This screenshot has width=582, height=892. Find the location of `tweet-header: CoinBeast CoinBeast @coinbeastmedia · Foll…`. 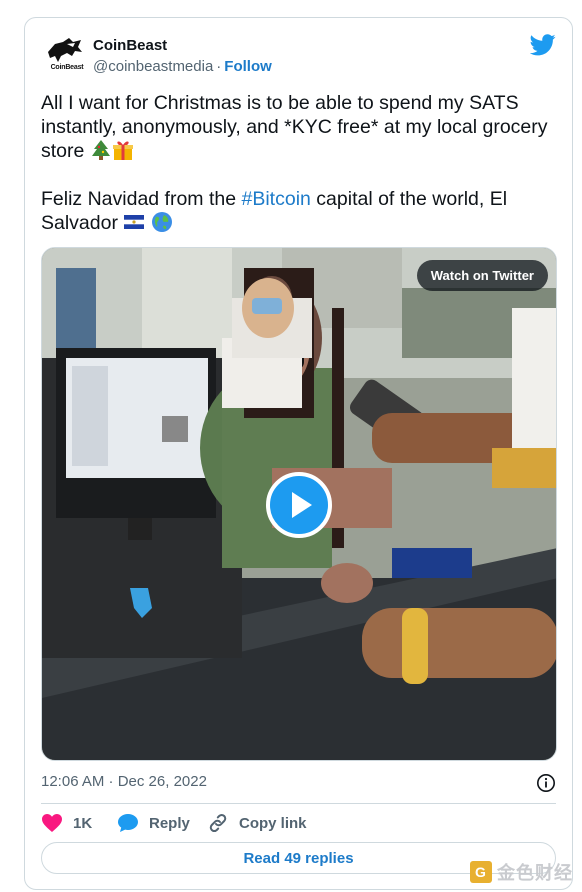

tweet-header: CoinBeast CoinBeast @coinbeastmedia · Foll… is located at coordinates (298, 56).